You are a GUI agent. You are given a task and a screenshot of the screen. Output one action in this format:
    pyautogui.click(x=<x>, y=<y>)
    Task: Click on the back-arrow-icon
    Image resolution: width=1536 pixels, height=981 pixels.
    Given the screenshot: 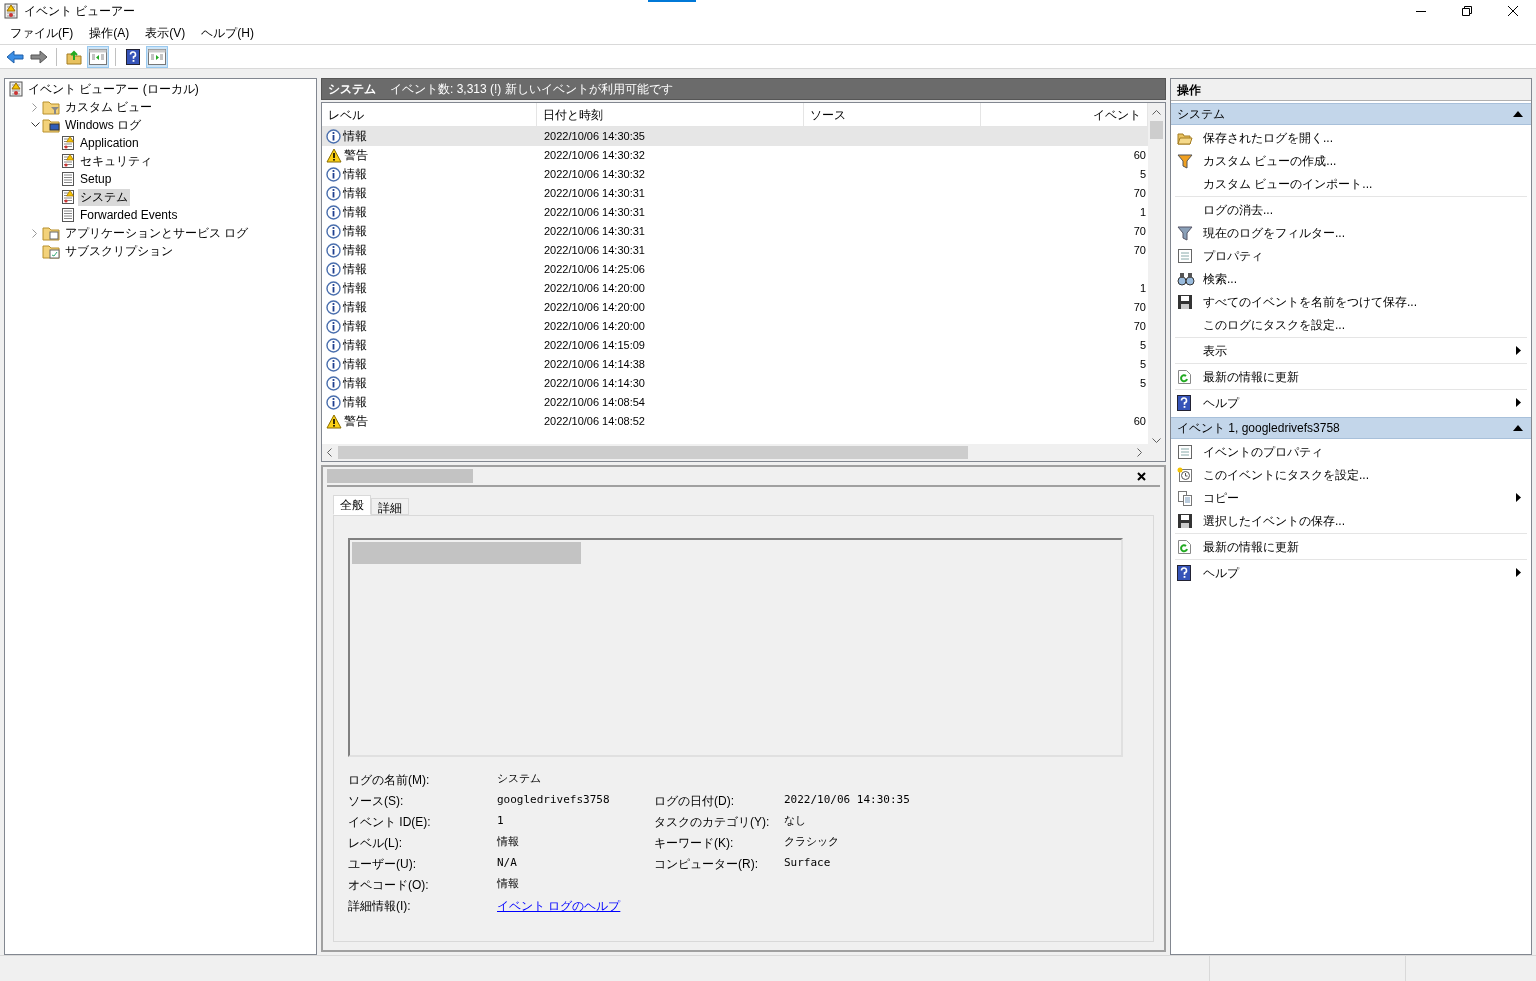 What is the action you would take?
    pyautogui.click(x=15, y=56)
    